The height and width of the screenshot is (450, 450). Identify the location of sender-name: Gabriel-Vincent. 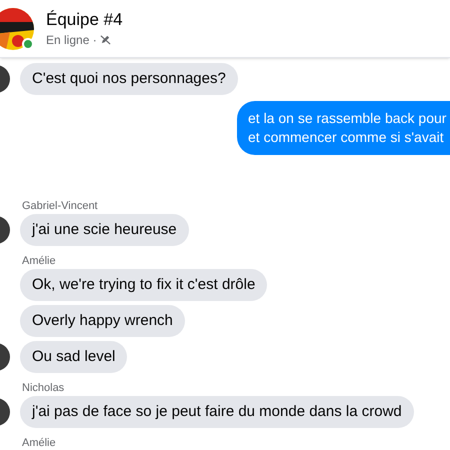
(60, 206).